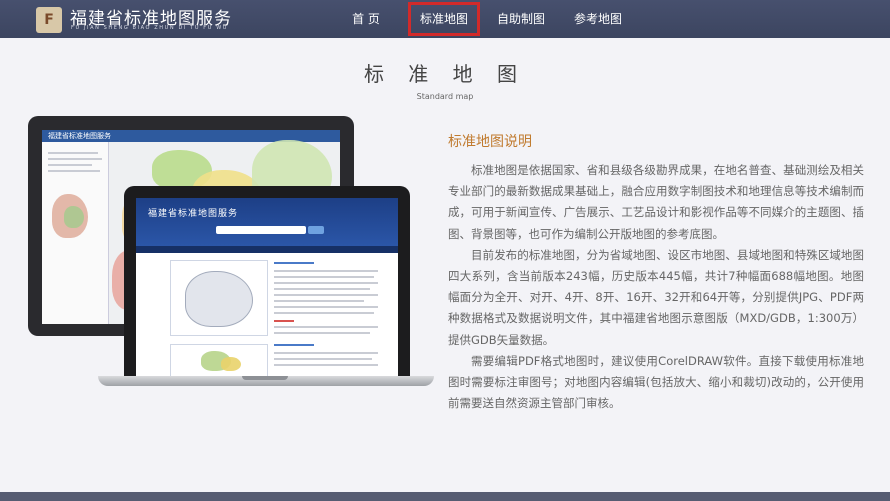  Describe the element at coordinates (267, 222) in the screenshot. I see `laptop-screen-banner: 福建省标准地图服务` at that location.